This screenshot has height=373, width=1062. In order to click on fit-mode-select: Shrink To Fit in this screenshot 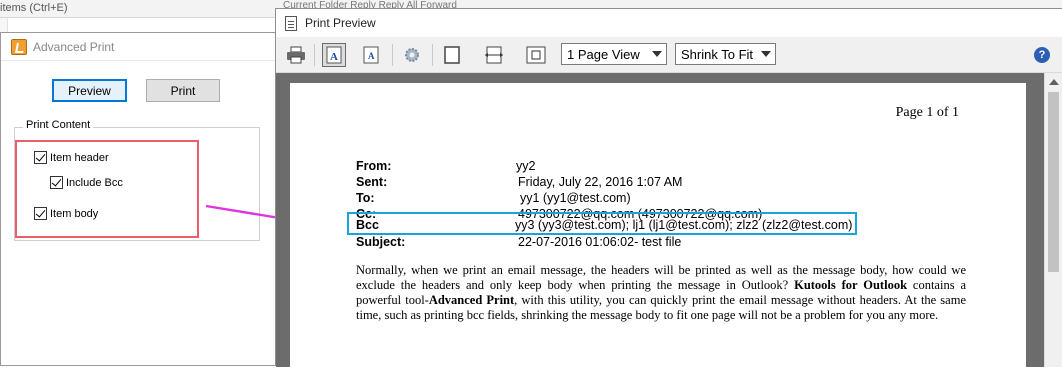, I will do `click(725, 54)`.